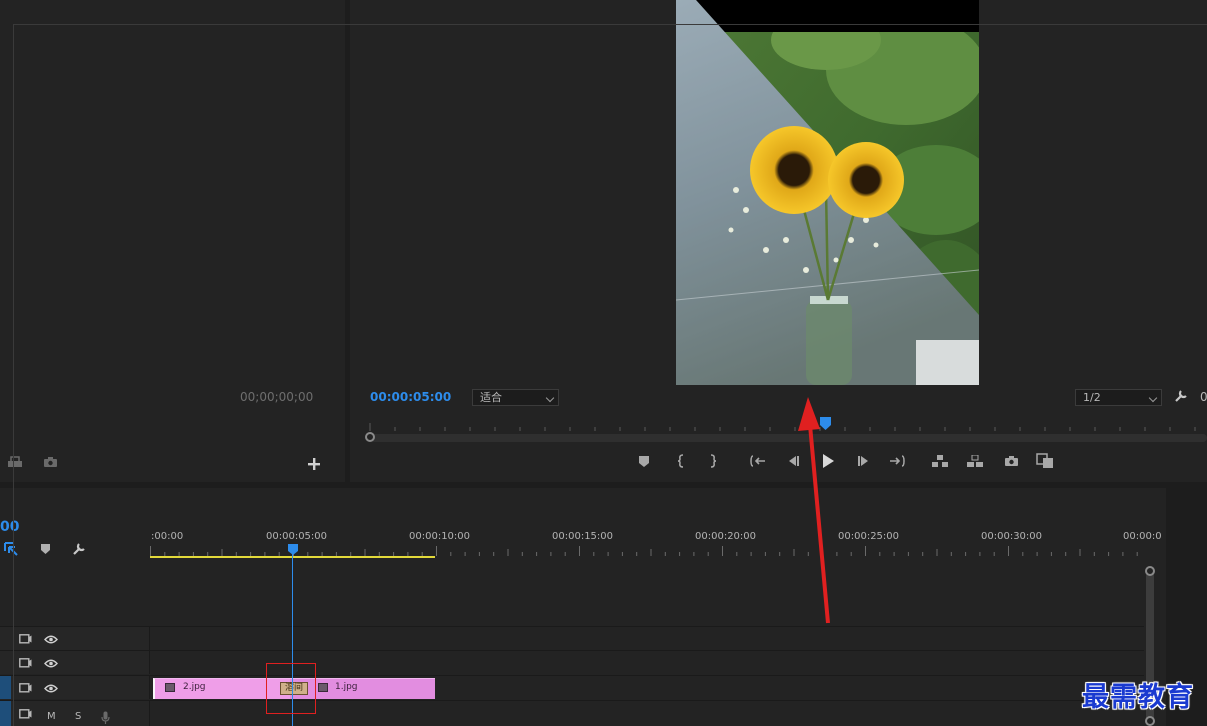 The image size is (1207, 726). What do you see at coordinates (1138, 697) in the screenshot?
I see `watermark: 最需教育` at bounding box center [1138, 697].